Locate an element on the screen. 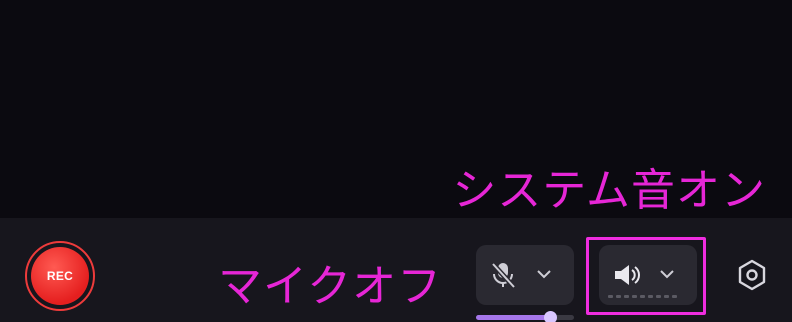 The width and height of the screenshot is (792, 322). gear-icon is located at coordinates (752, 275).